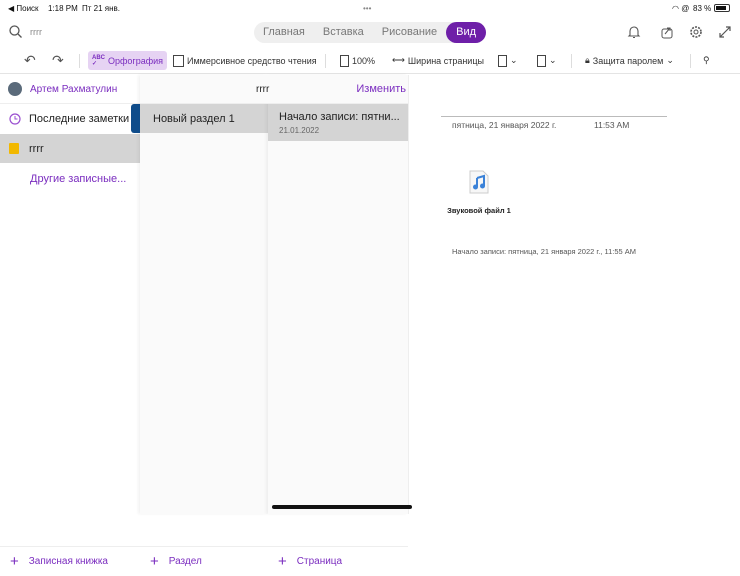 The image size is (740, 576). I want to click on ribbon-tabs: Главная Вставка Рисование Вид, so click(370, 32).